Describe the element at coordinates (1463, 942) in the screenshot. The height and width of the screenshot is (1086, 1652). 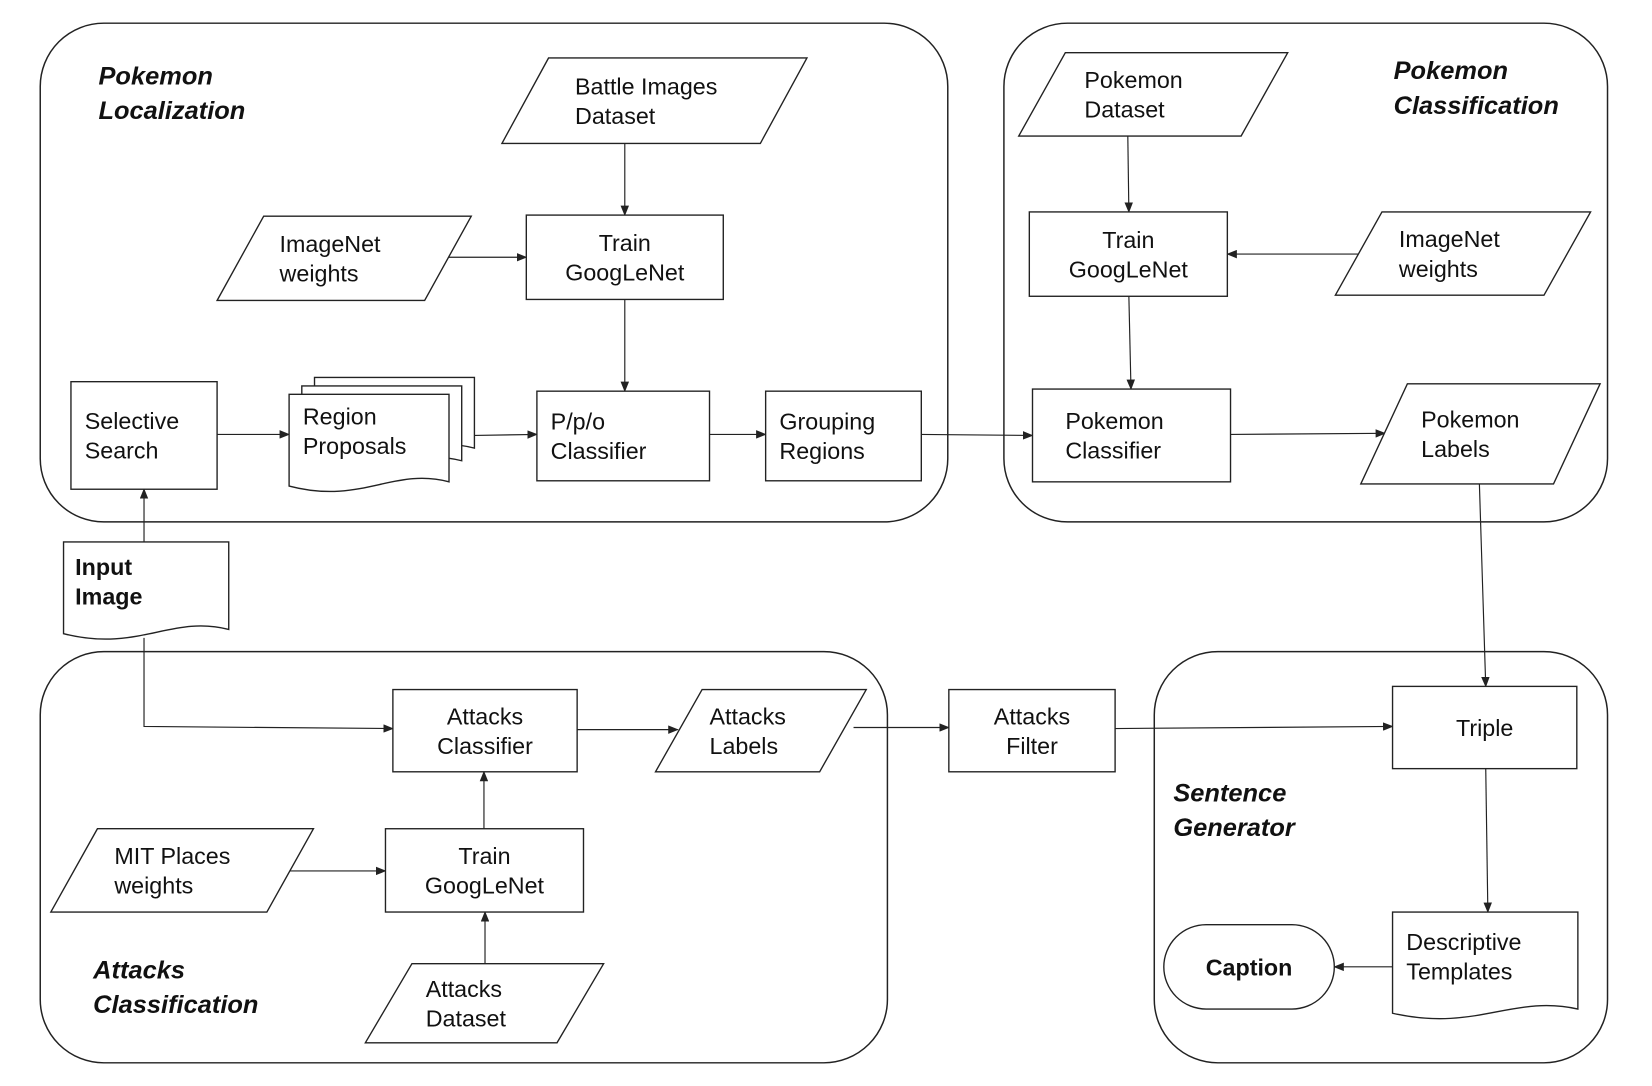
I see `node-label: Descriptive` at that location.